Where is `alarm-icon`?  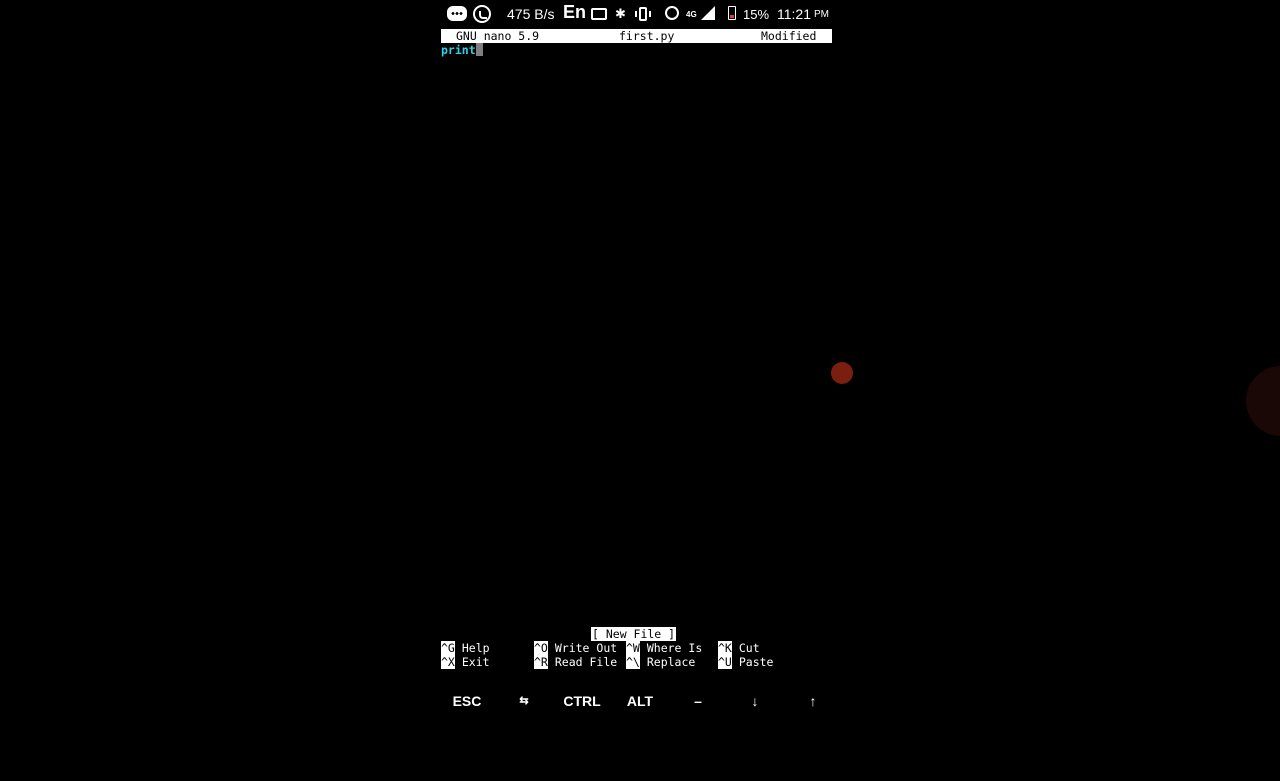 alarm-icon is located at coordinates (672, 13).